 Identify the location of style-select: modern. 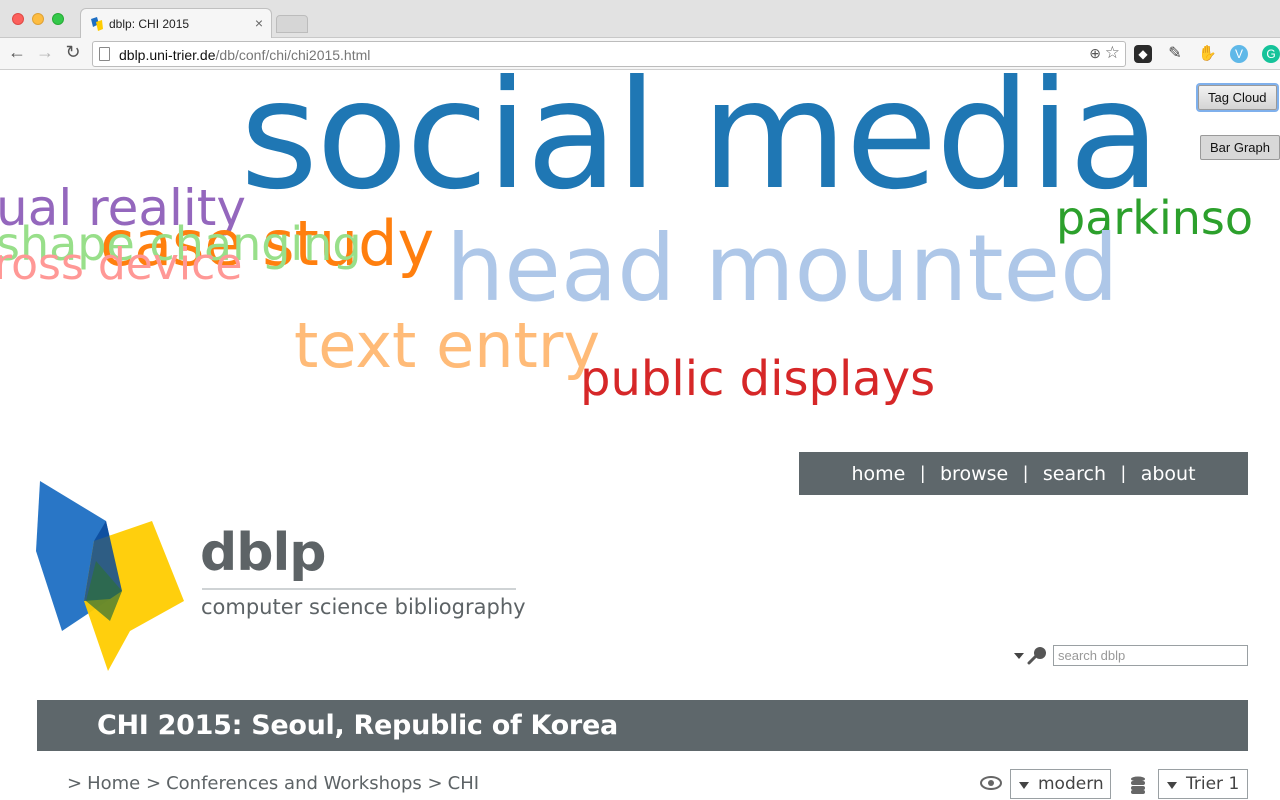
(1060, 784).